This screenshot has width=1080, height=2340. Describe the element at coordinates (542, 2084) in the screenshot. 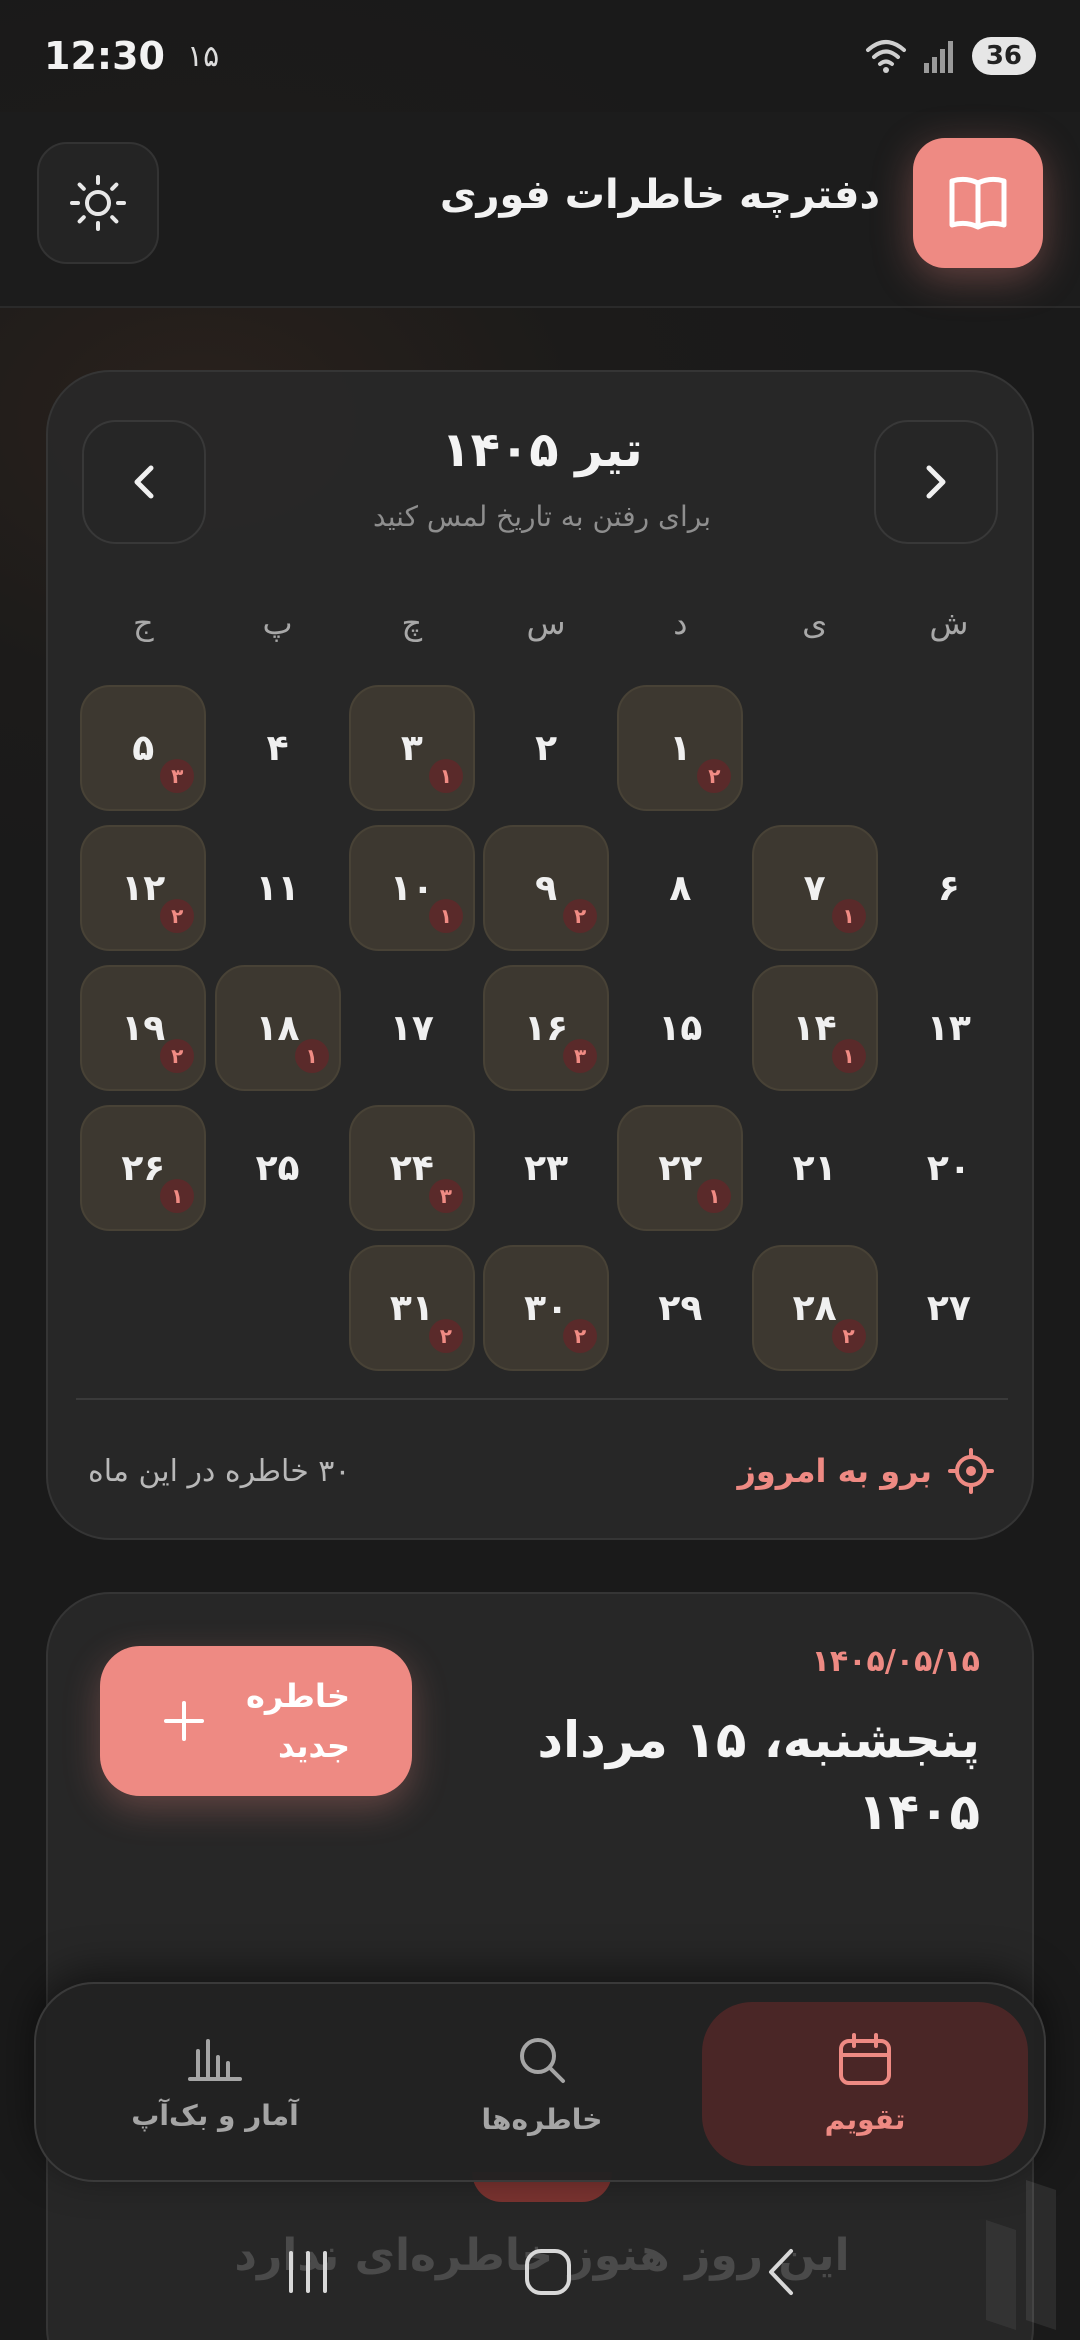

I see `tab-memories: خاطره‌ها` at that location.